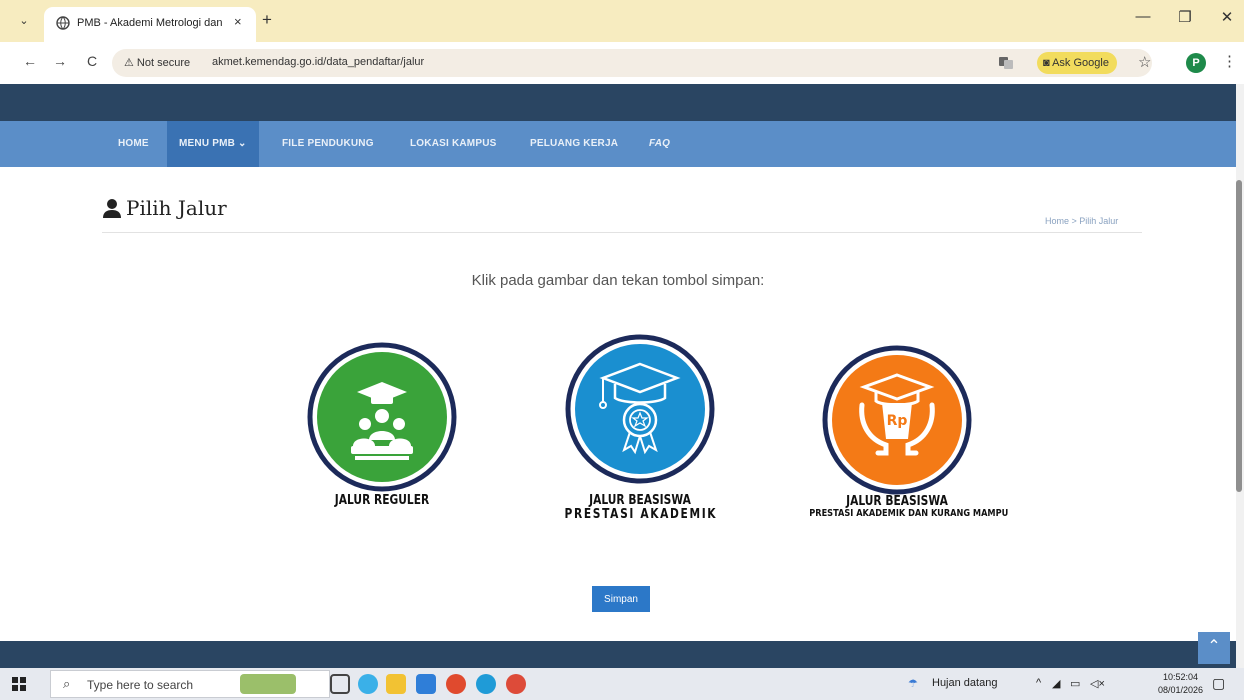 The height and width of the screenshot is (700, 1244). I want to click on search-highlight-image, so click(268, 684).